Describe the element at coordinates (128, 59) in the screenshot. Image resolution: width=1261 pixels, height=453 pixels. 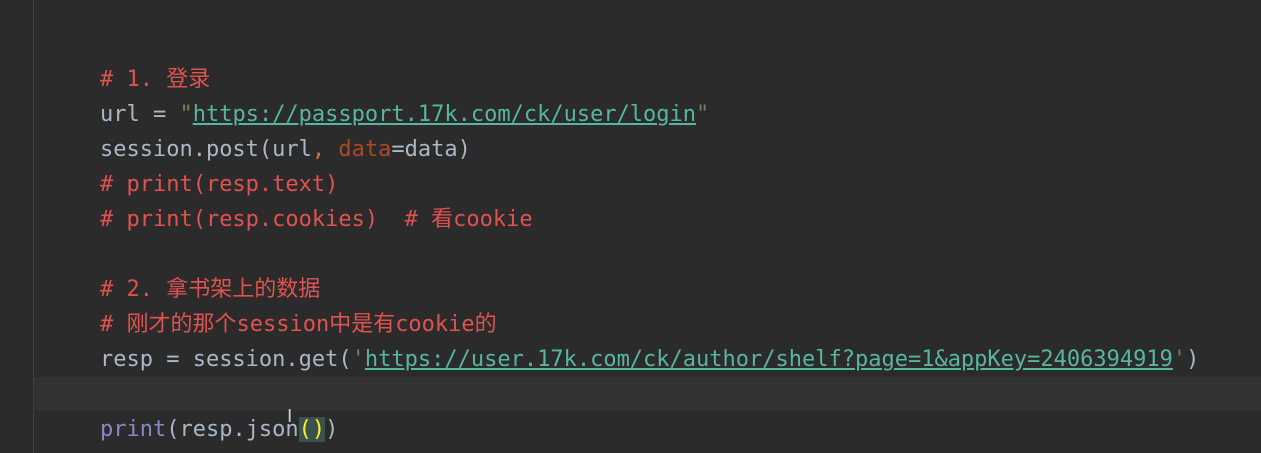
I see `code-line-1: # 1. 登录` at that location.